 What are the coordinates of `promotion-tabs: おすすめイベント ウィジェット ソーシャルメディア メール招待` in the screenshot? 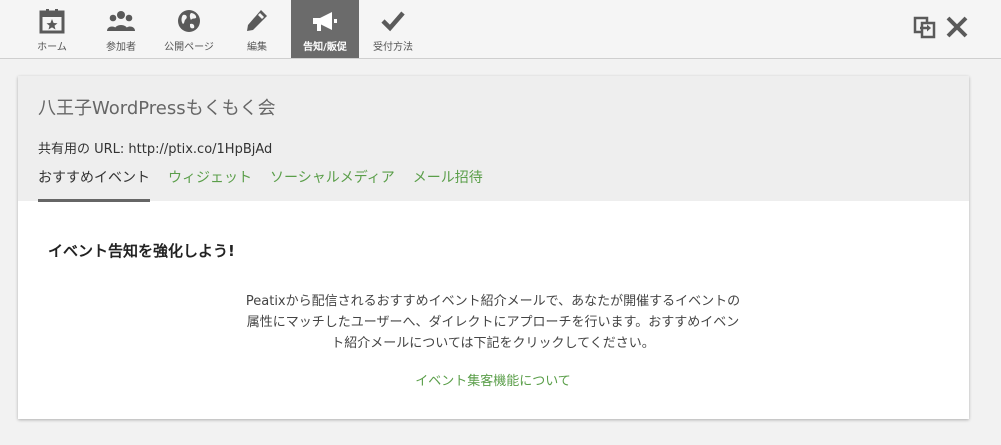 It's located at (269, 185).